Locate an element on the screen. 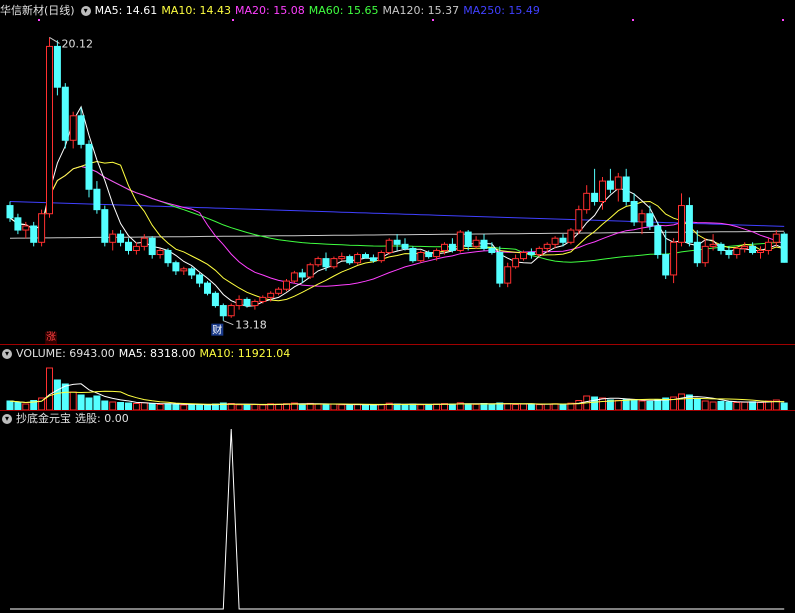 The height and width of the screenshot is (613, 795). ma250-line is located at coordinates (397, 214).